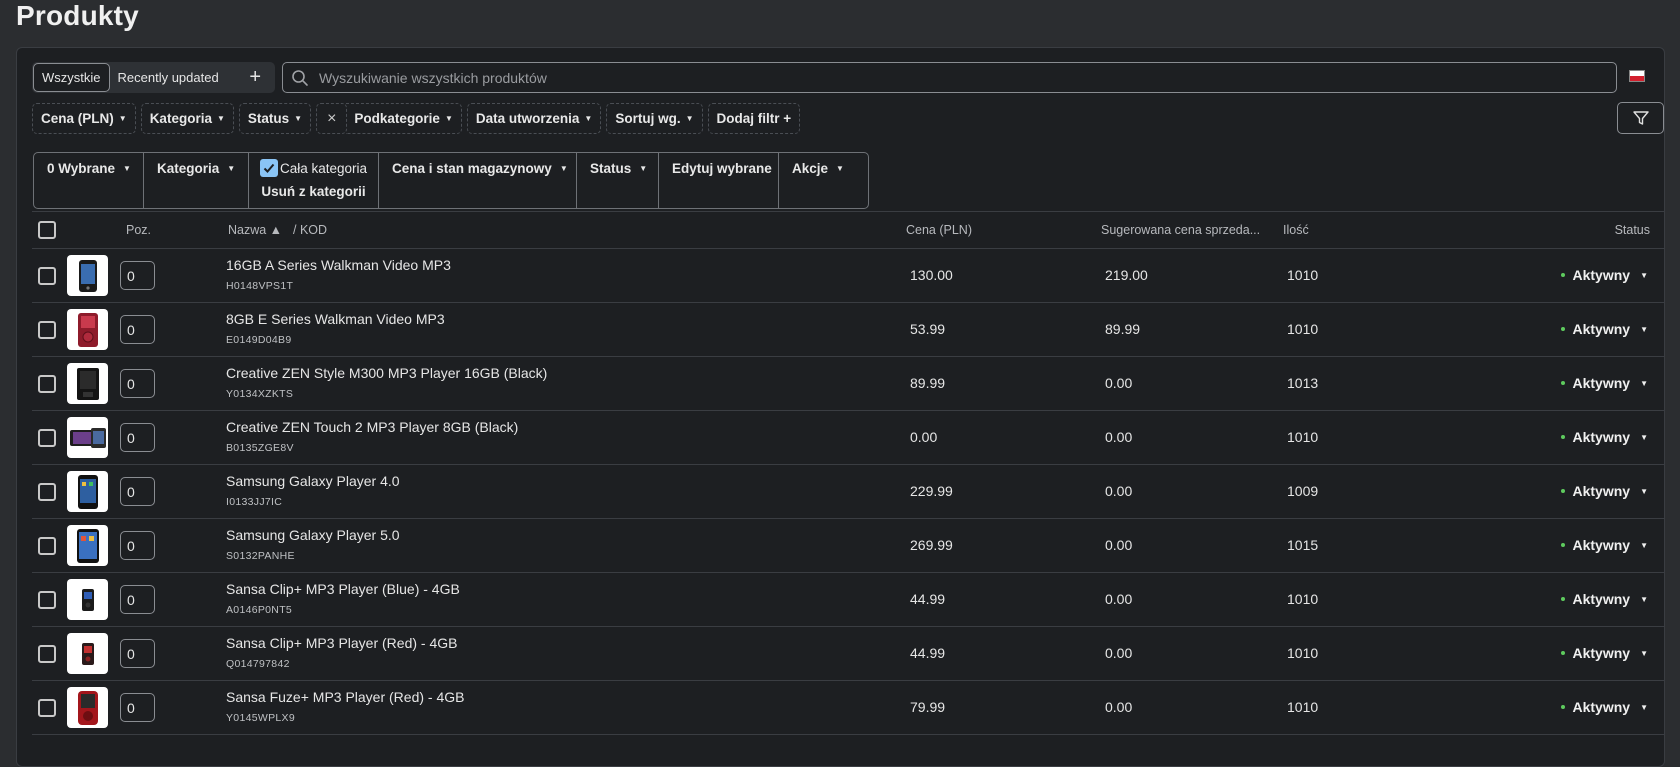  Describe the element at coordinates (1126, 275) in the screenshot. I see `product-suggested-price: 219.00` at that location.